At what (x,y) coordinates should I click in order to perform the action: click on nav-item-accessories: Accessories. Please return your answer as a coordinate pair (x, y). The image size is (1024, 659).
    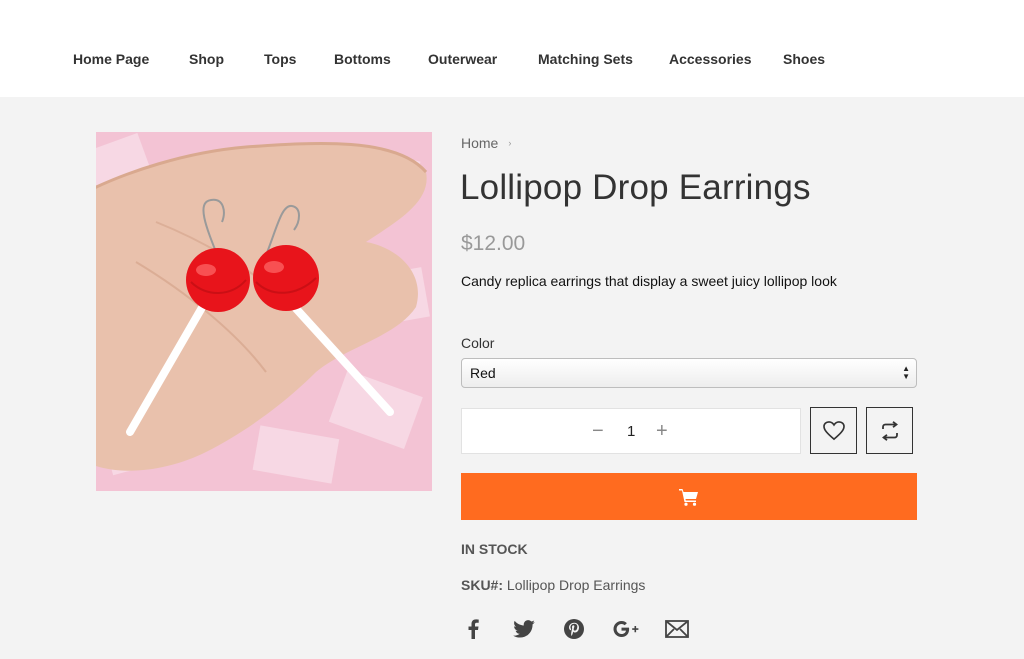
    Looking at the image, I should click on (710, 59).